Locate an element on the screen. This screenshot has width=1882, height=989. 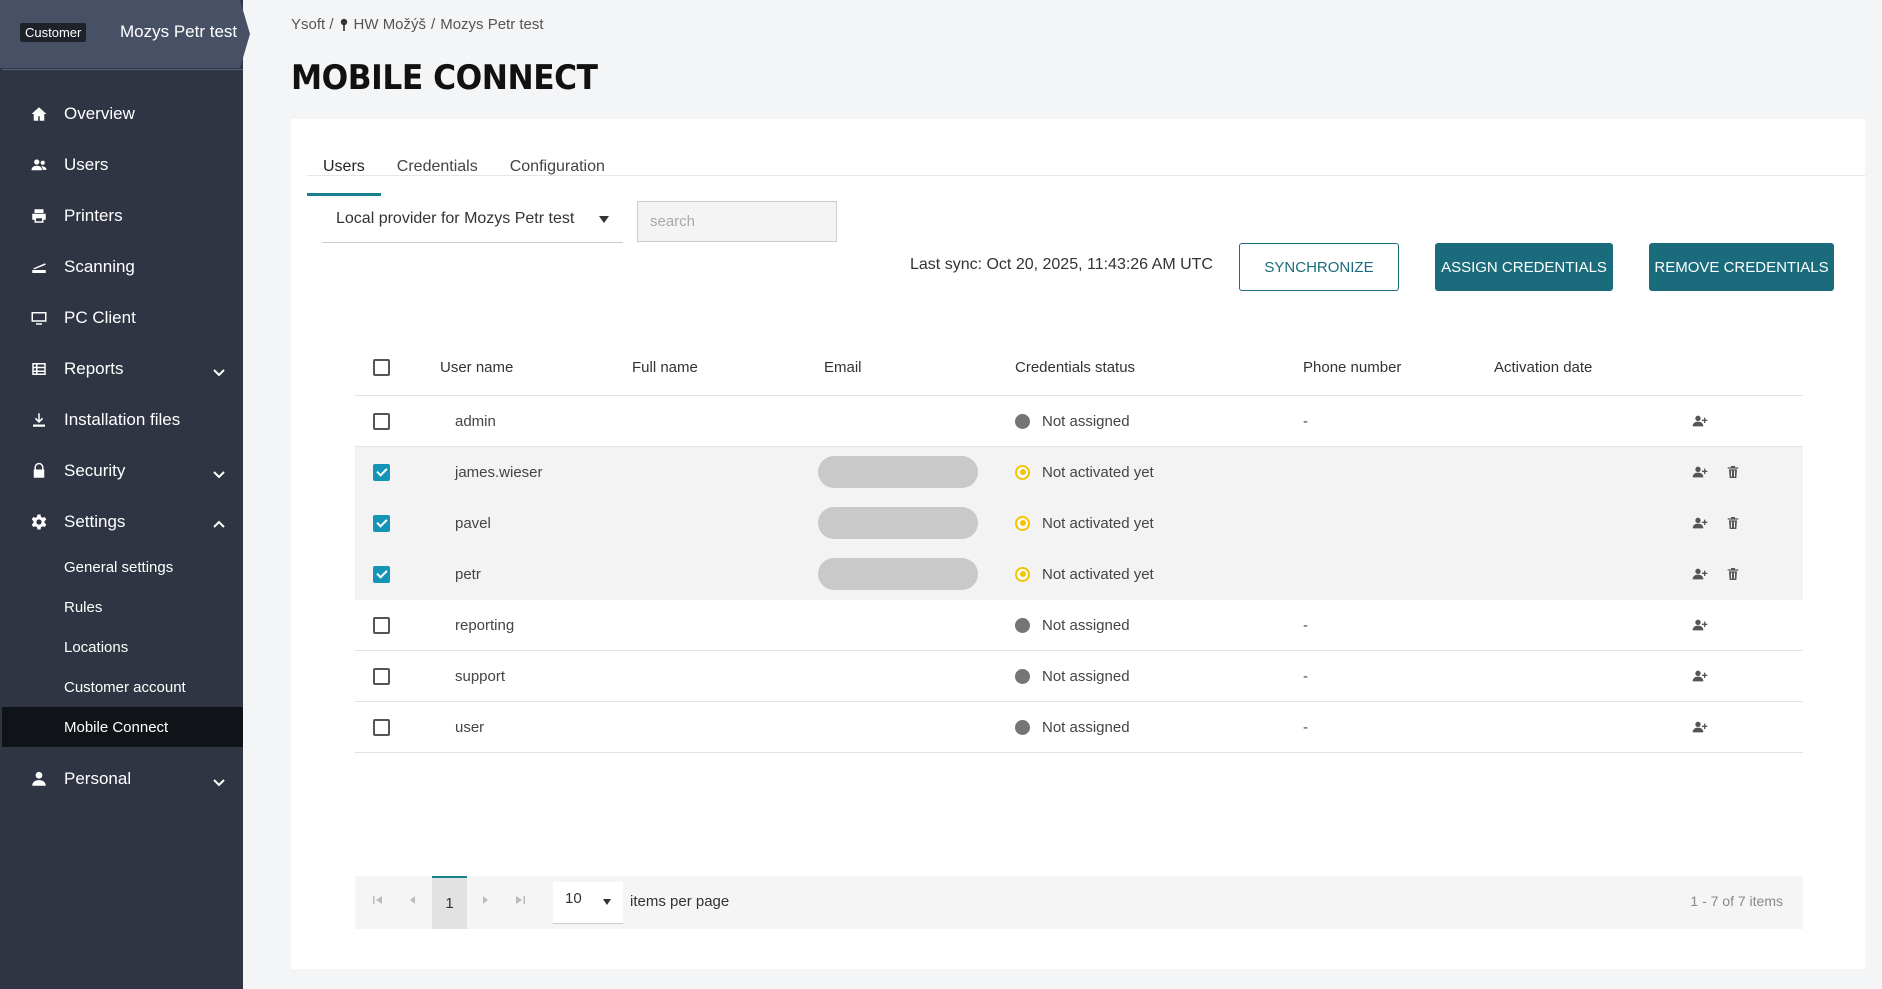
provider-value: Local provider for Mozys Petr test is located at coordinates (455, 218).